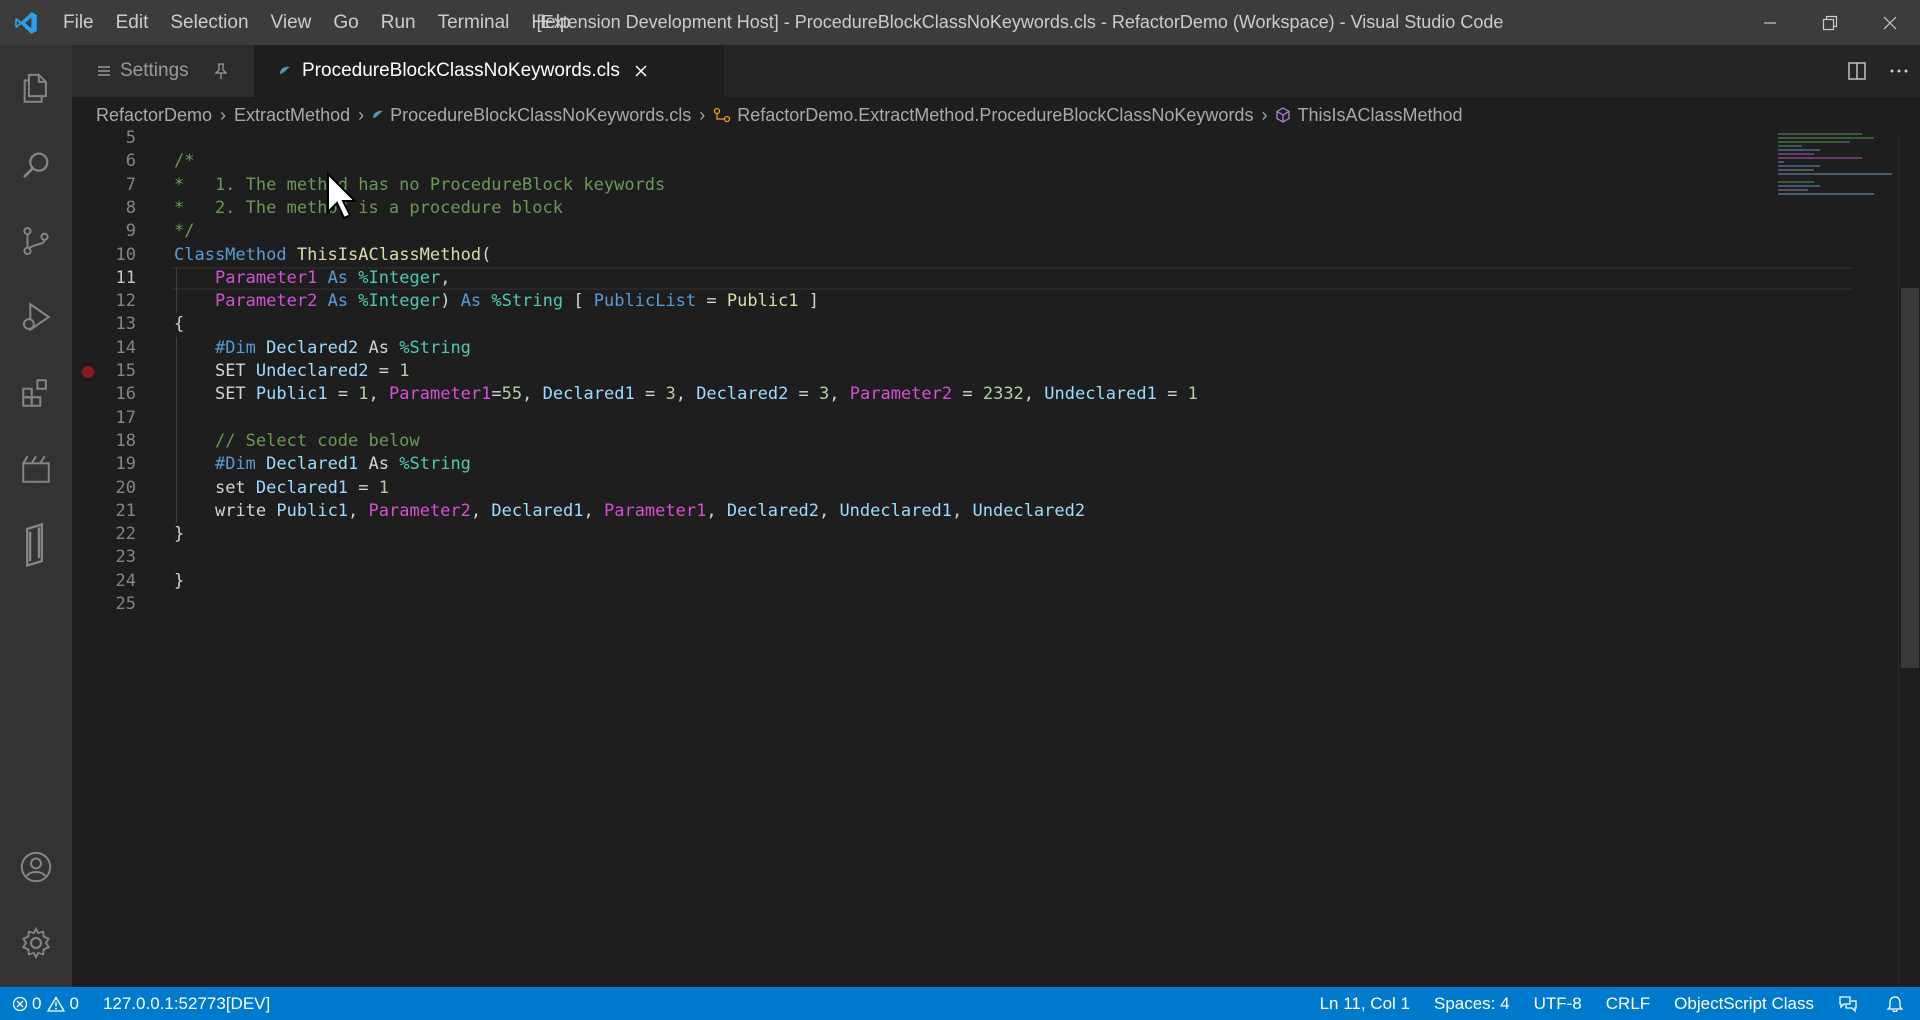  What do you see at coordinates (317, 440) in the screenshot?
I see `code-token: // Select code below` at bounding box center [317, 440].